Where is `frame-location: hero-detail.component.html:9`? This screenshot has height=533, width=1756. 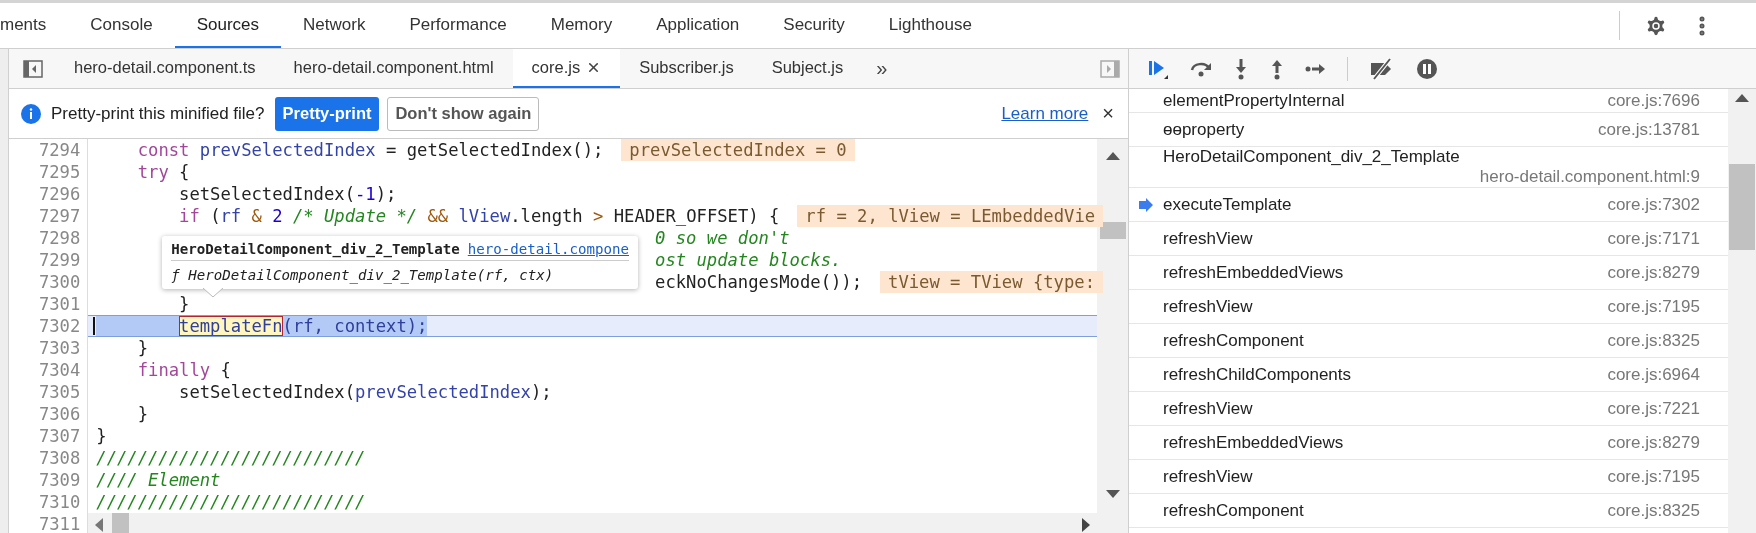
frame-location: hero-detail.component.html:9 is located at coordinates (1589, 177).